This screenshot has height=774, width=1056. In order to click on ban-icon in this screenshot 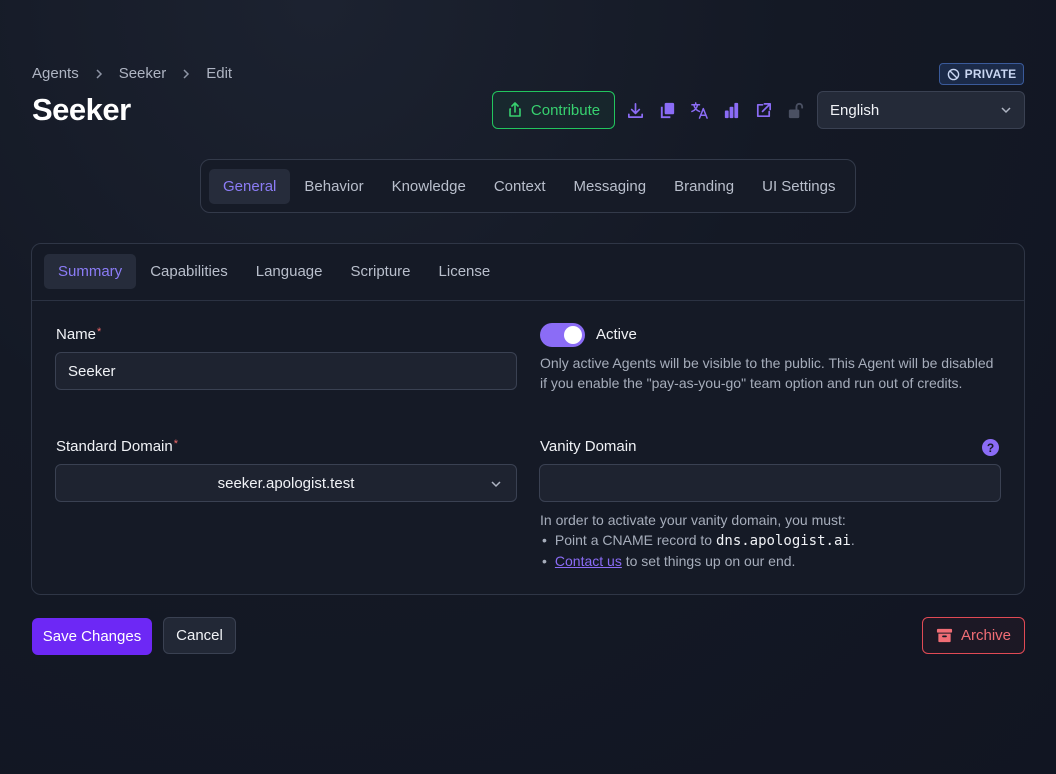, I will do `click(953, 74)`.